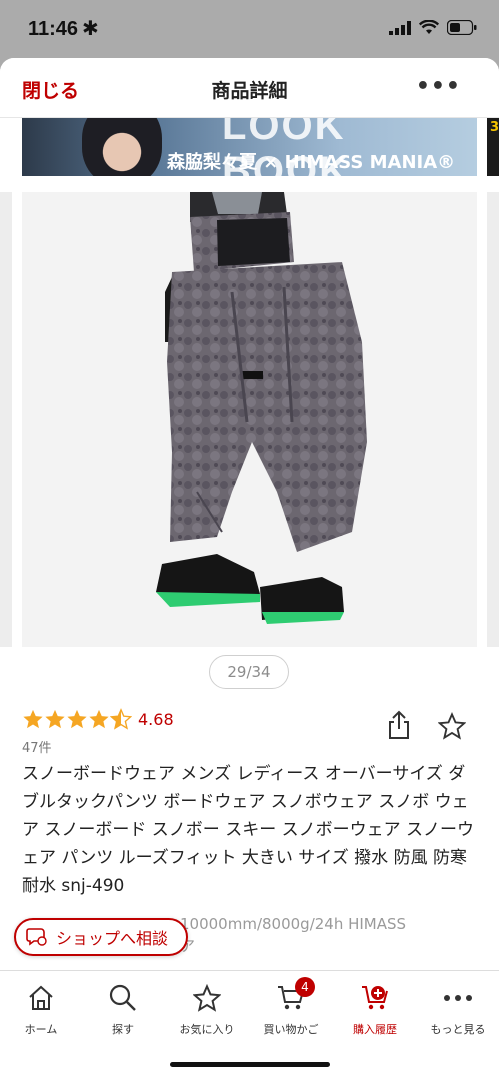 This screenshot has height=1080, width=499. What do you see at coordinates (493, 147) in the screenshot?
I see `next-banner-thumb: 3` at bounding box center [493, 147].